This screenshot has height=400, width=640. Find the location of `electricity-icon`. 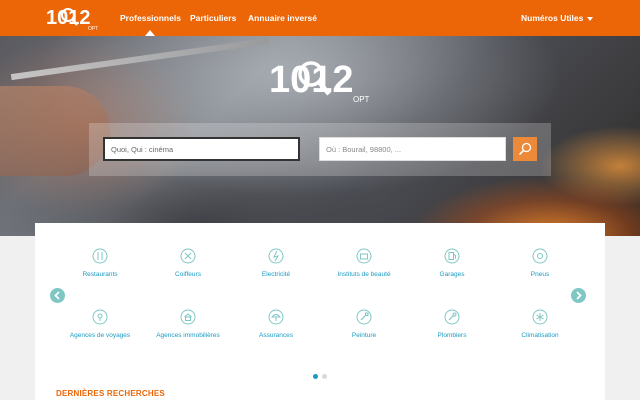

electricity-icon is located at coordinates (276, 256).